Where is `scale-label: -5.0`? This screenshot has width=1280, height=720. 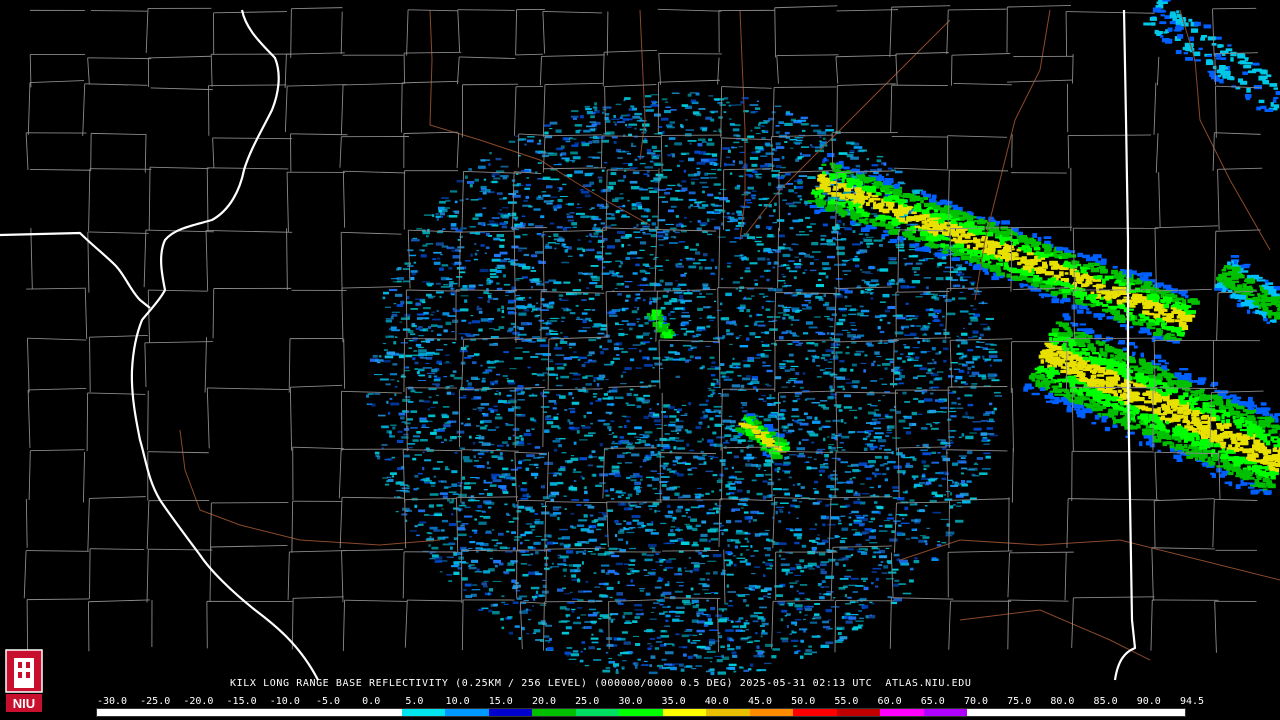
scale-label: -5.0 is located at coordinates (328, 701).